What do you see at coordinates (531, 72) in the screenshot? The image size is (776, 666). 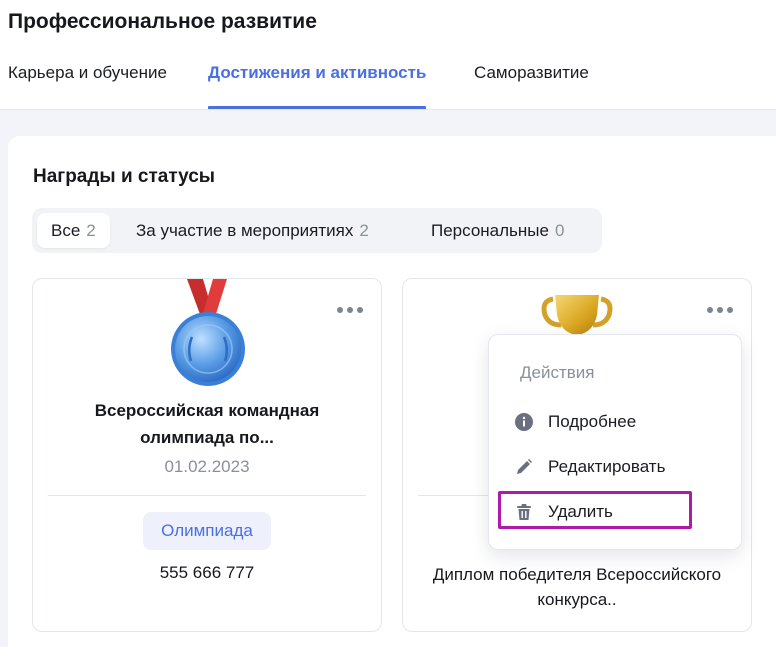 I see `tab-label: Саморазвитие` at bounding box center [531, 72].